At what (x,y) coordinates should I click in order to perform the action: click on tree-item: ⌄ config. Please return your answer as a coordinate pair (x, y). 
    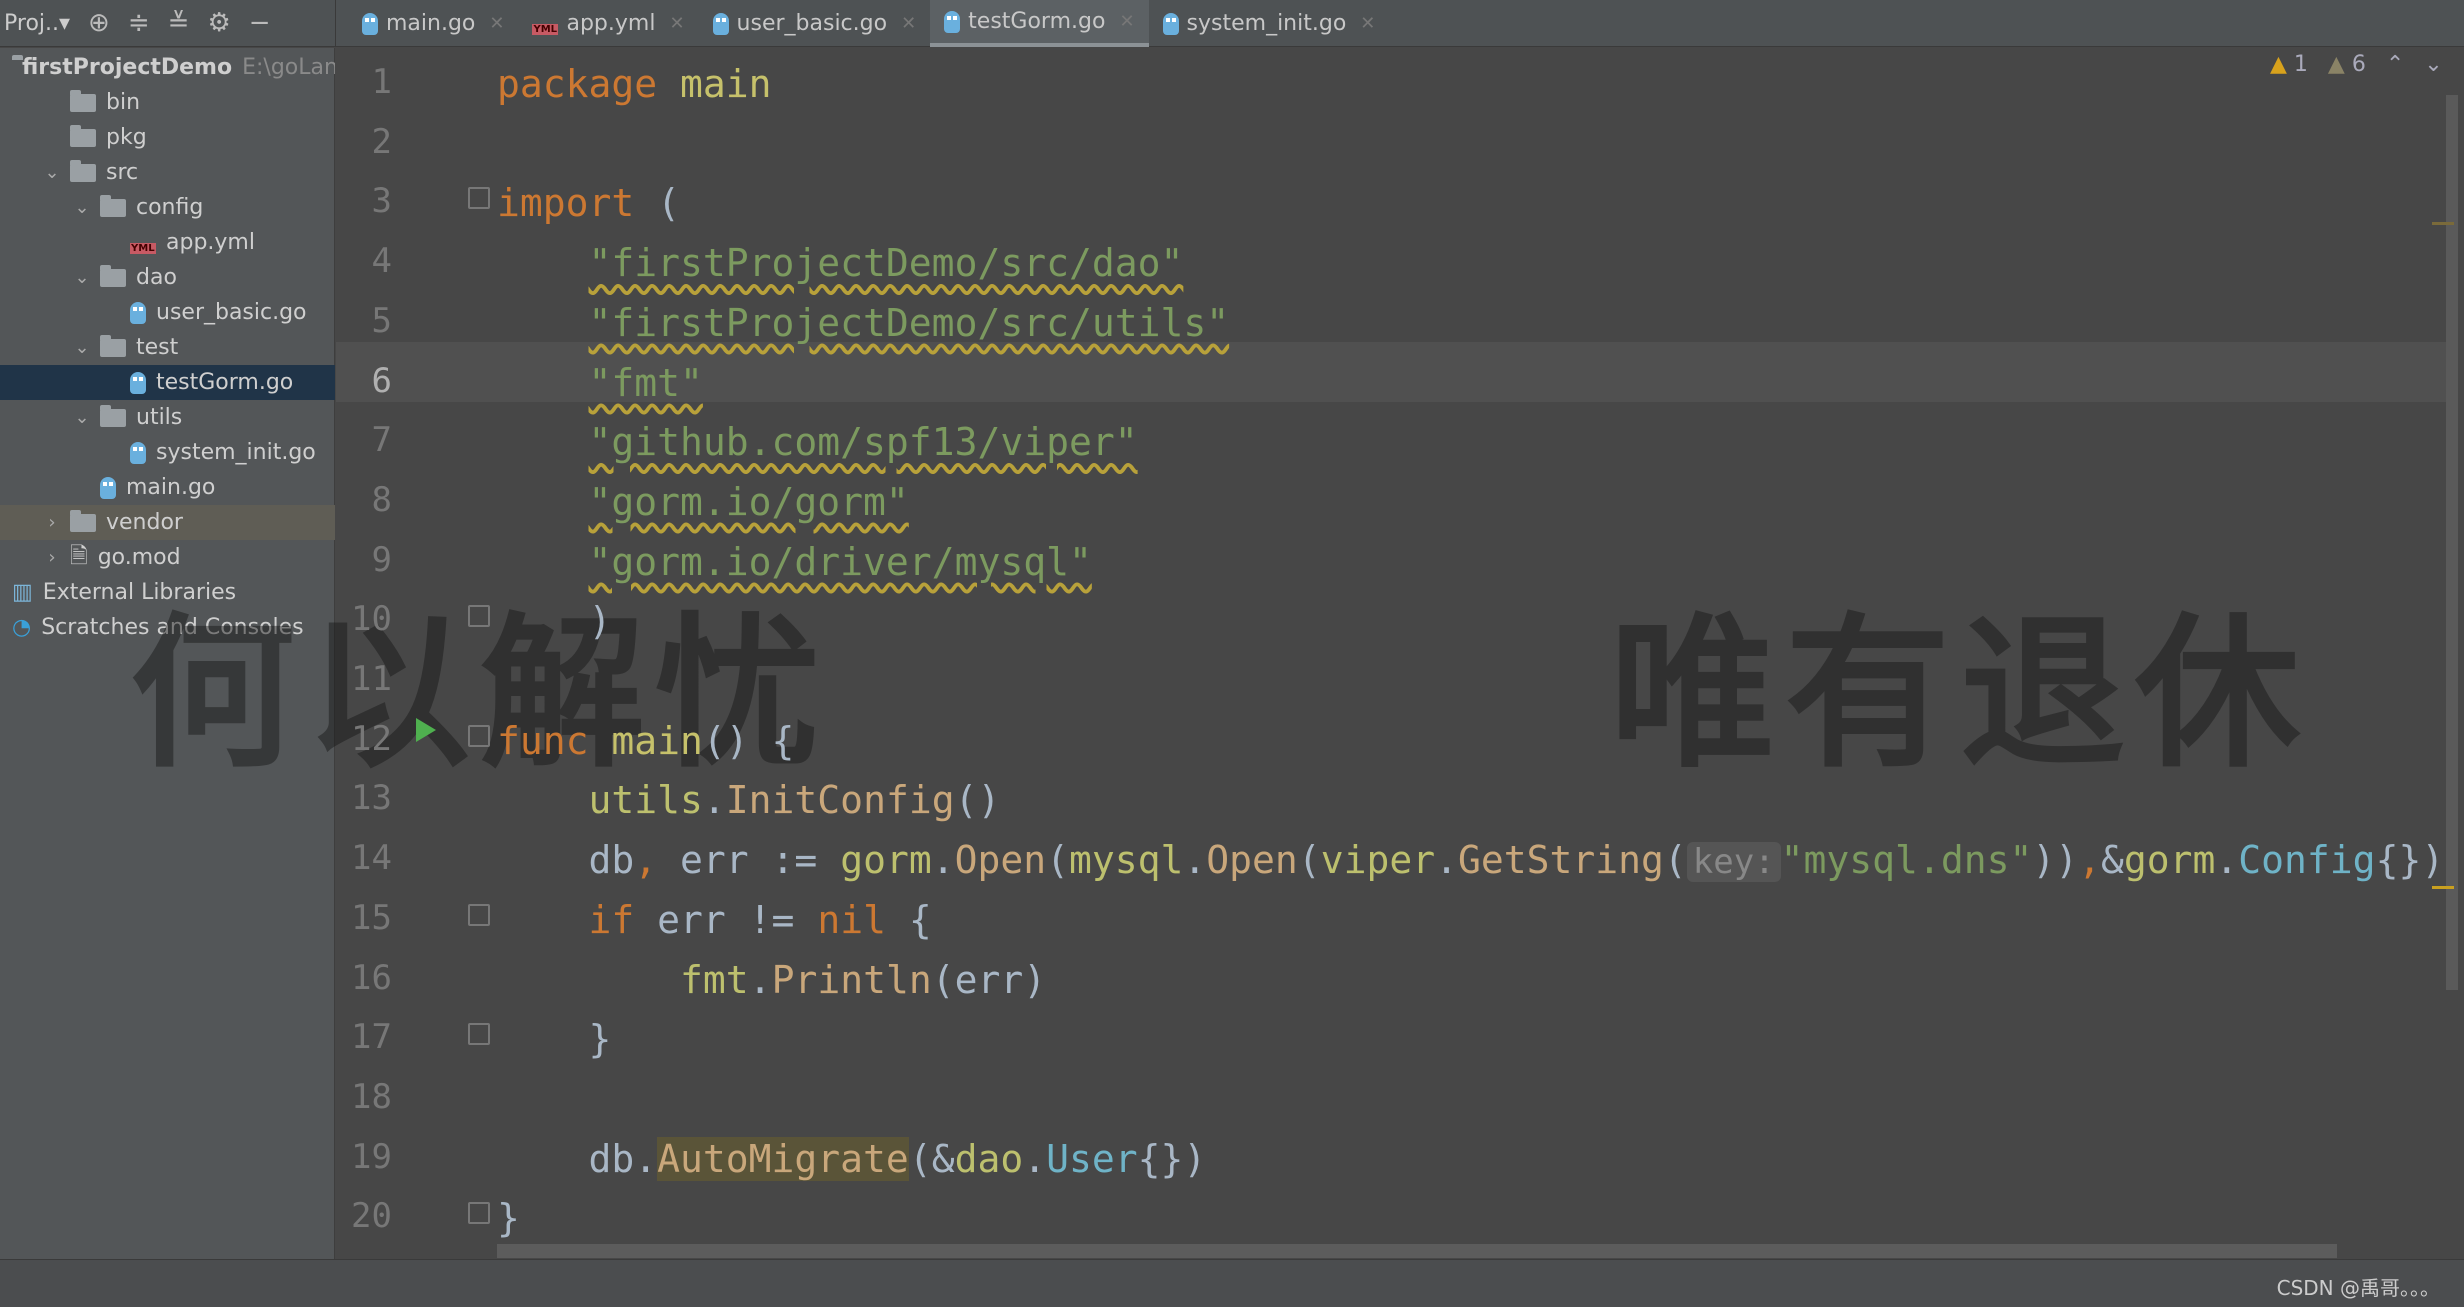
    Looking at the image, I should click on (167, 207).